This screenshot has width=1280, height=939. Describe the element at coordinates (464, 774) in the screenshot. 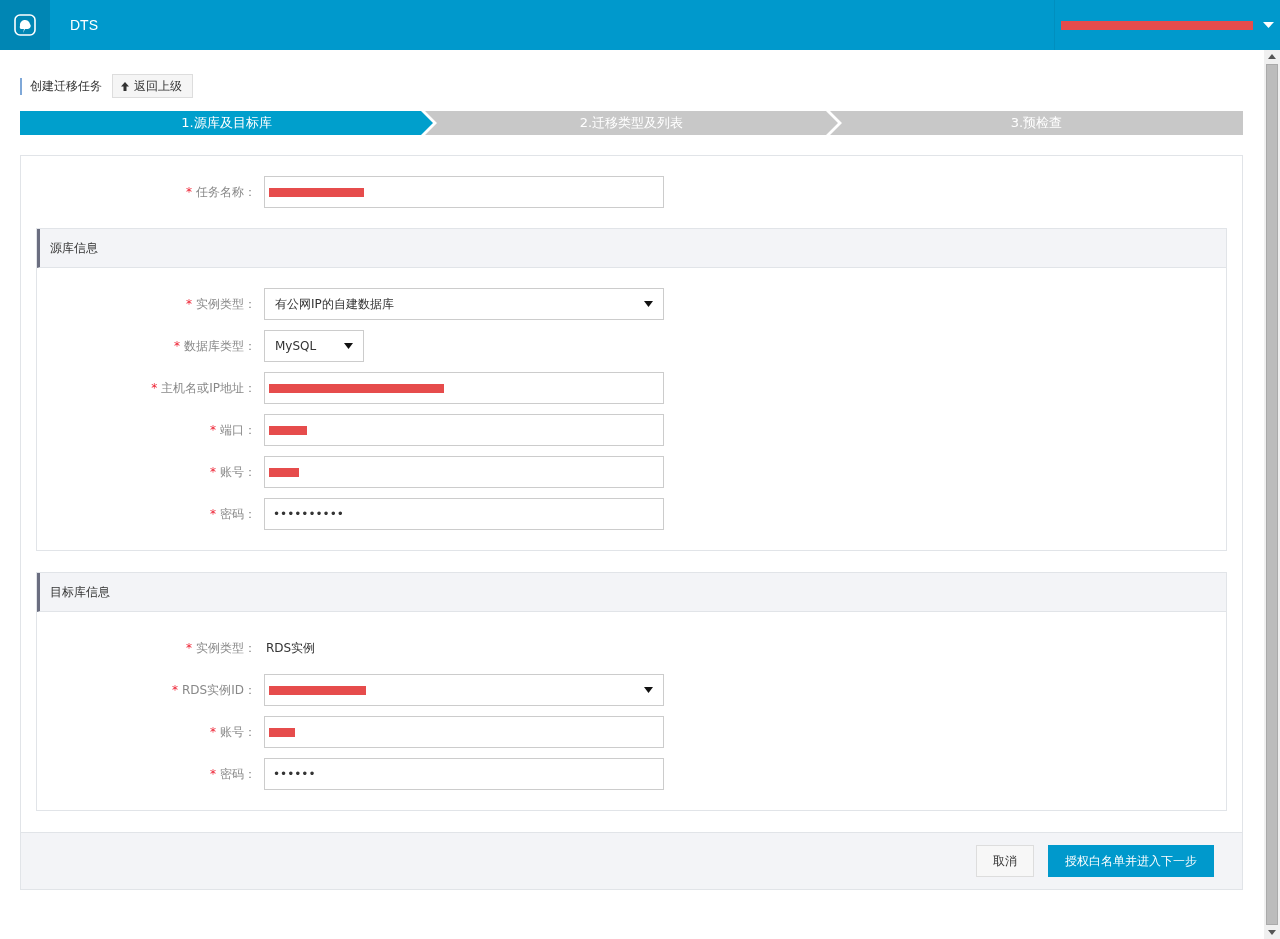

I see `input-field: ••••••` at that location.